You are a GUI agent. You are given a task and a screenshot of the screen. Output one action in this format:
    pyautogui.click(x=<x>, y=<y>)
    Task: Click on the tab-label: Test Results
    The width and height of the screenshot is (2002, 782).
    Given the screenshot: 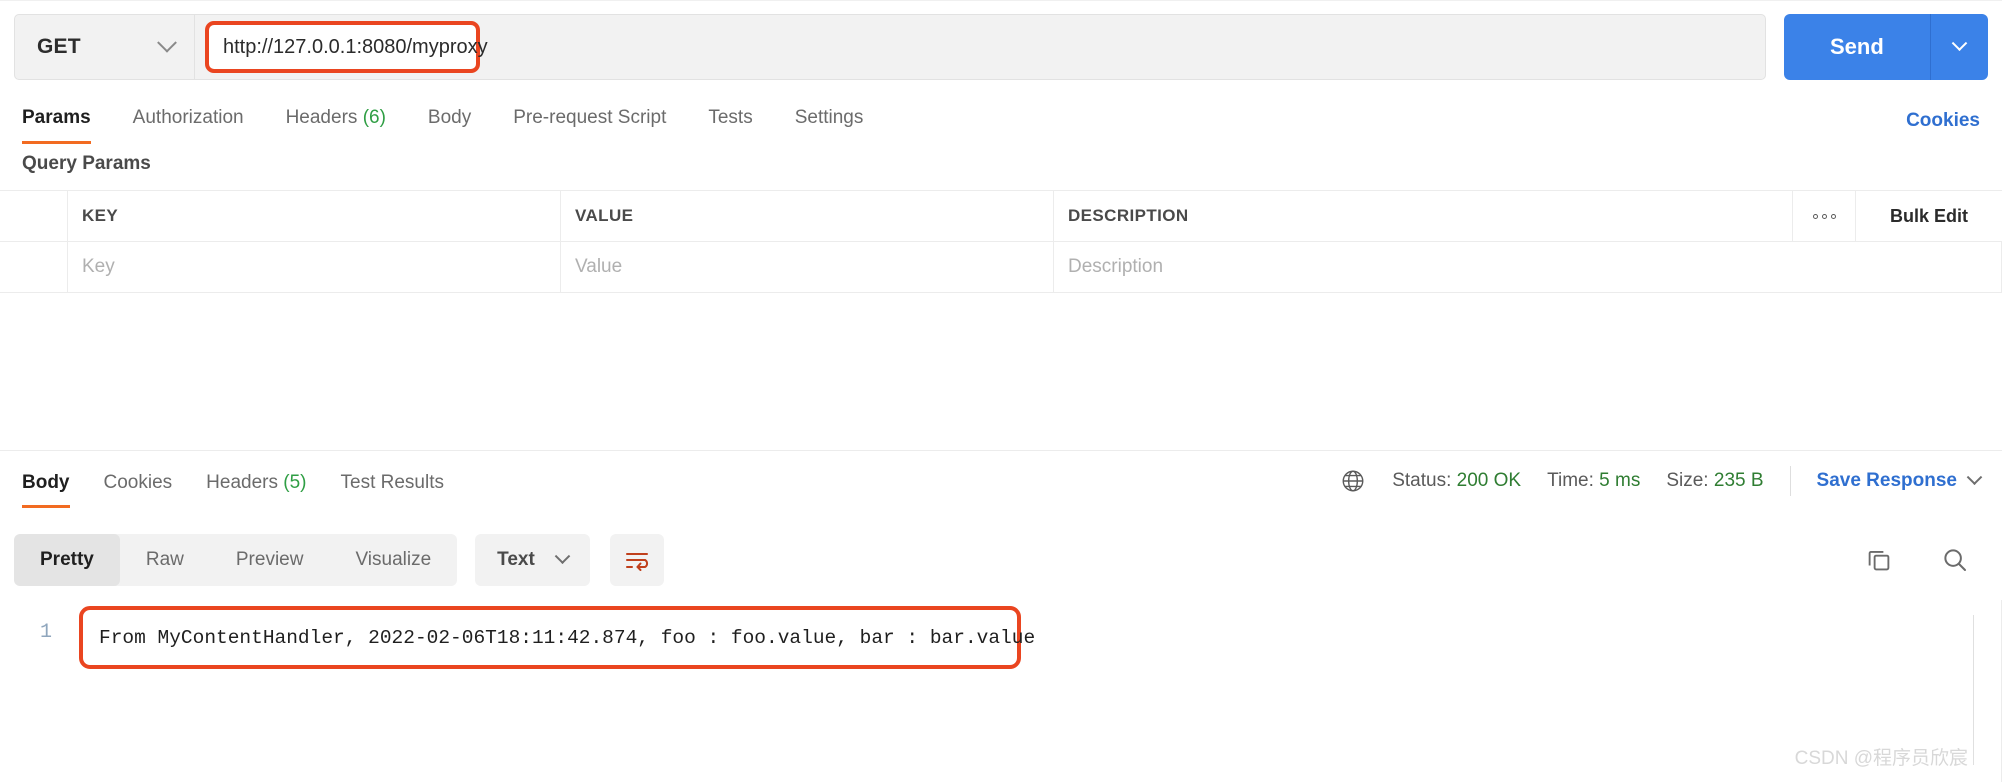 What is the action you would take?
    pyautogui.click(x=392, y=482)
    